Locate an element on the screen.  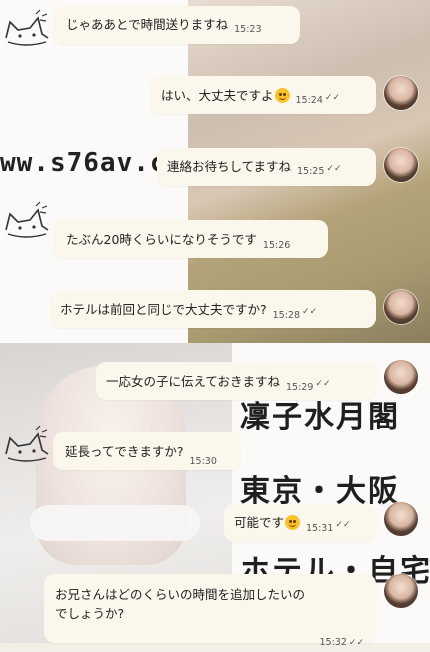
message-text: はい、大丈夫ですよ is located at coordinates (217, 95).